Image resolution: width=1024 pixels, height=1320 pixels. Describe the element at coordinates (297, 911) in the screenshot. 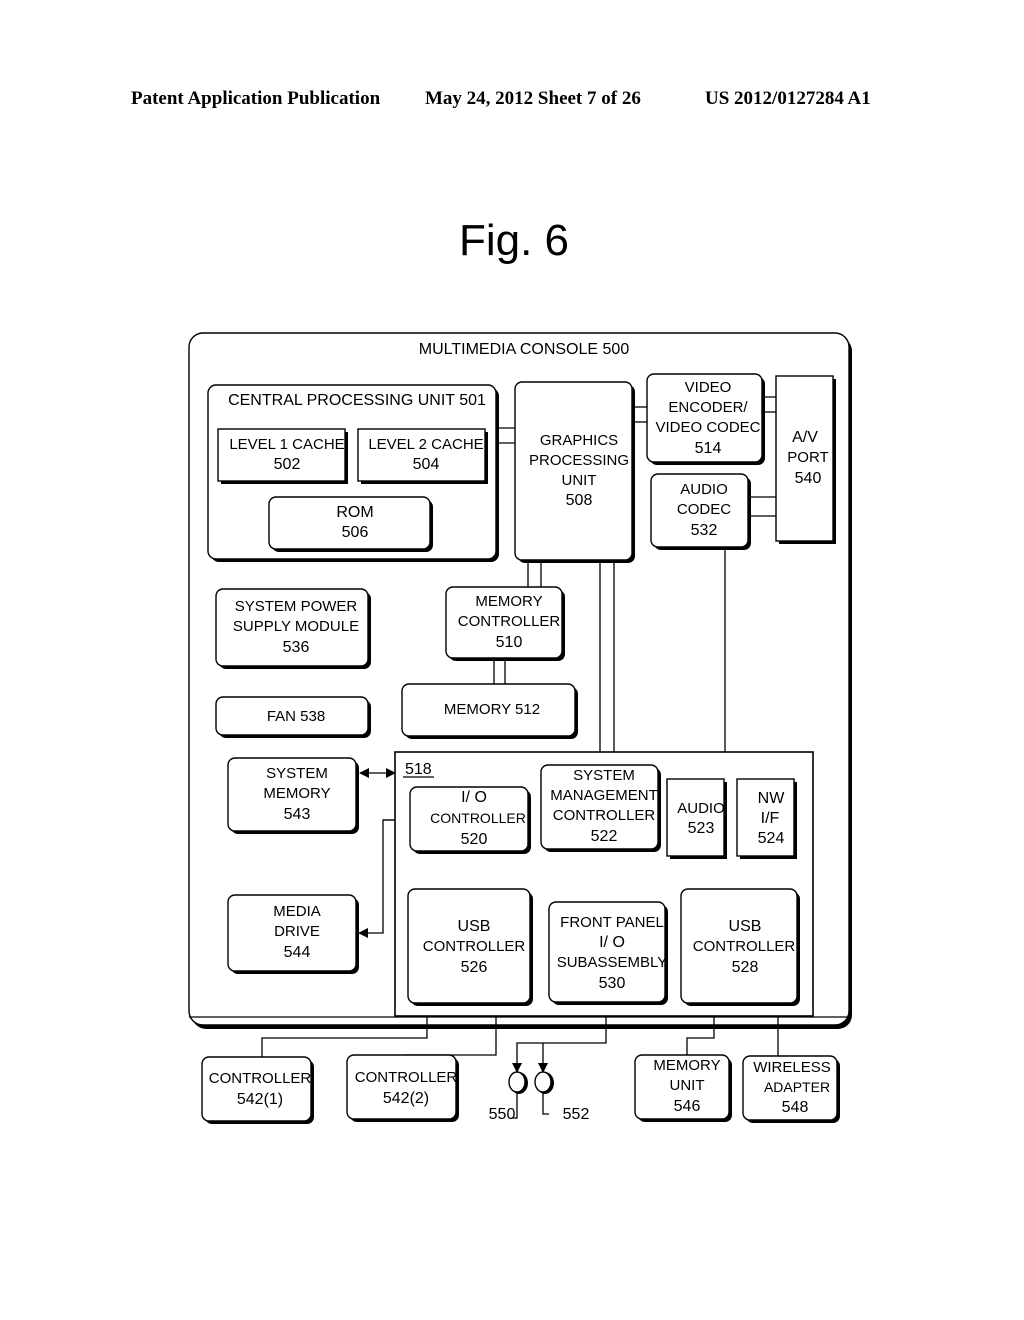

I see `svg-text: MEDIA` at that location.